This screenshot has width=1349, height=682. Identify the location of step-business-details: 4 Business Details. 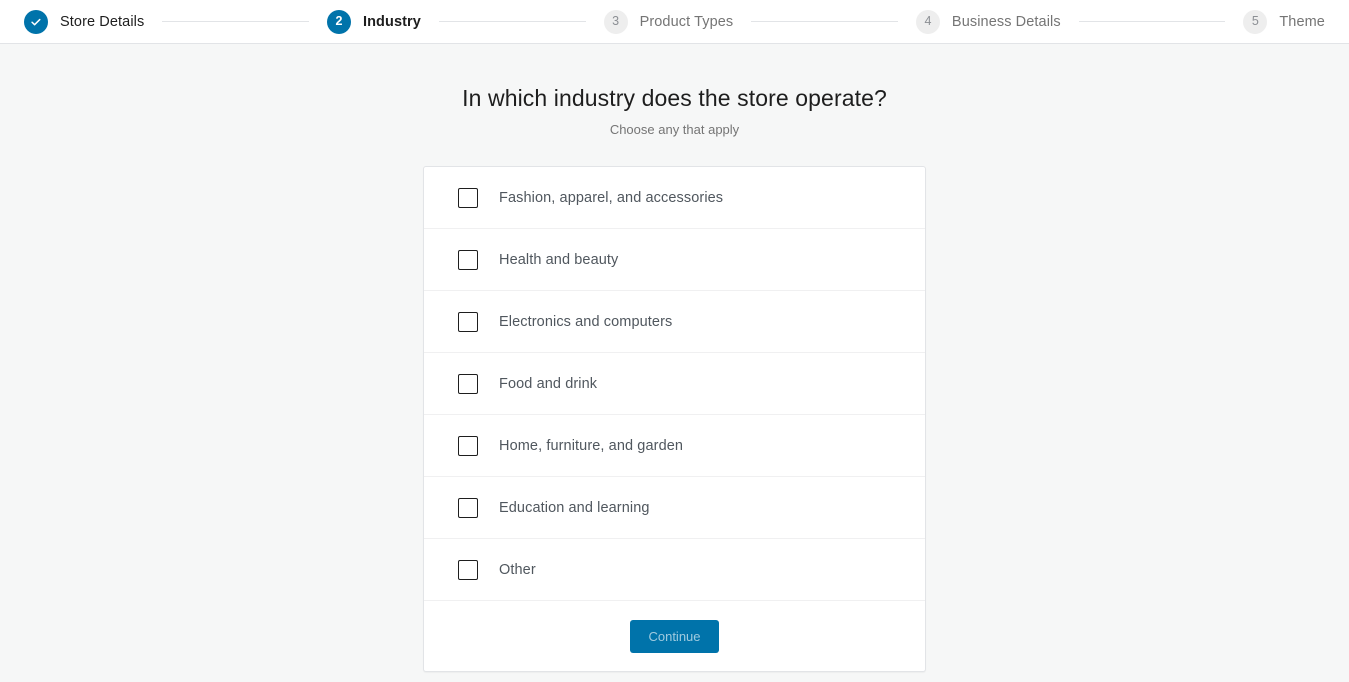
(988, 21).